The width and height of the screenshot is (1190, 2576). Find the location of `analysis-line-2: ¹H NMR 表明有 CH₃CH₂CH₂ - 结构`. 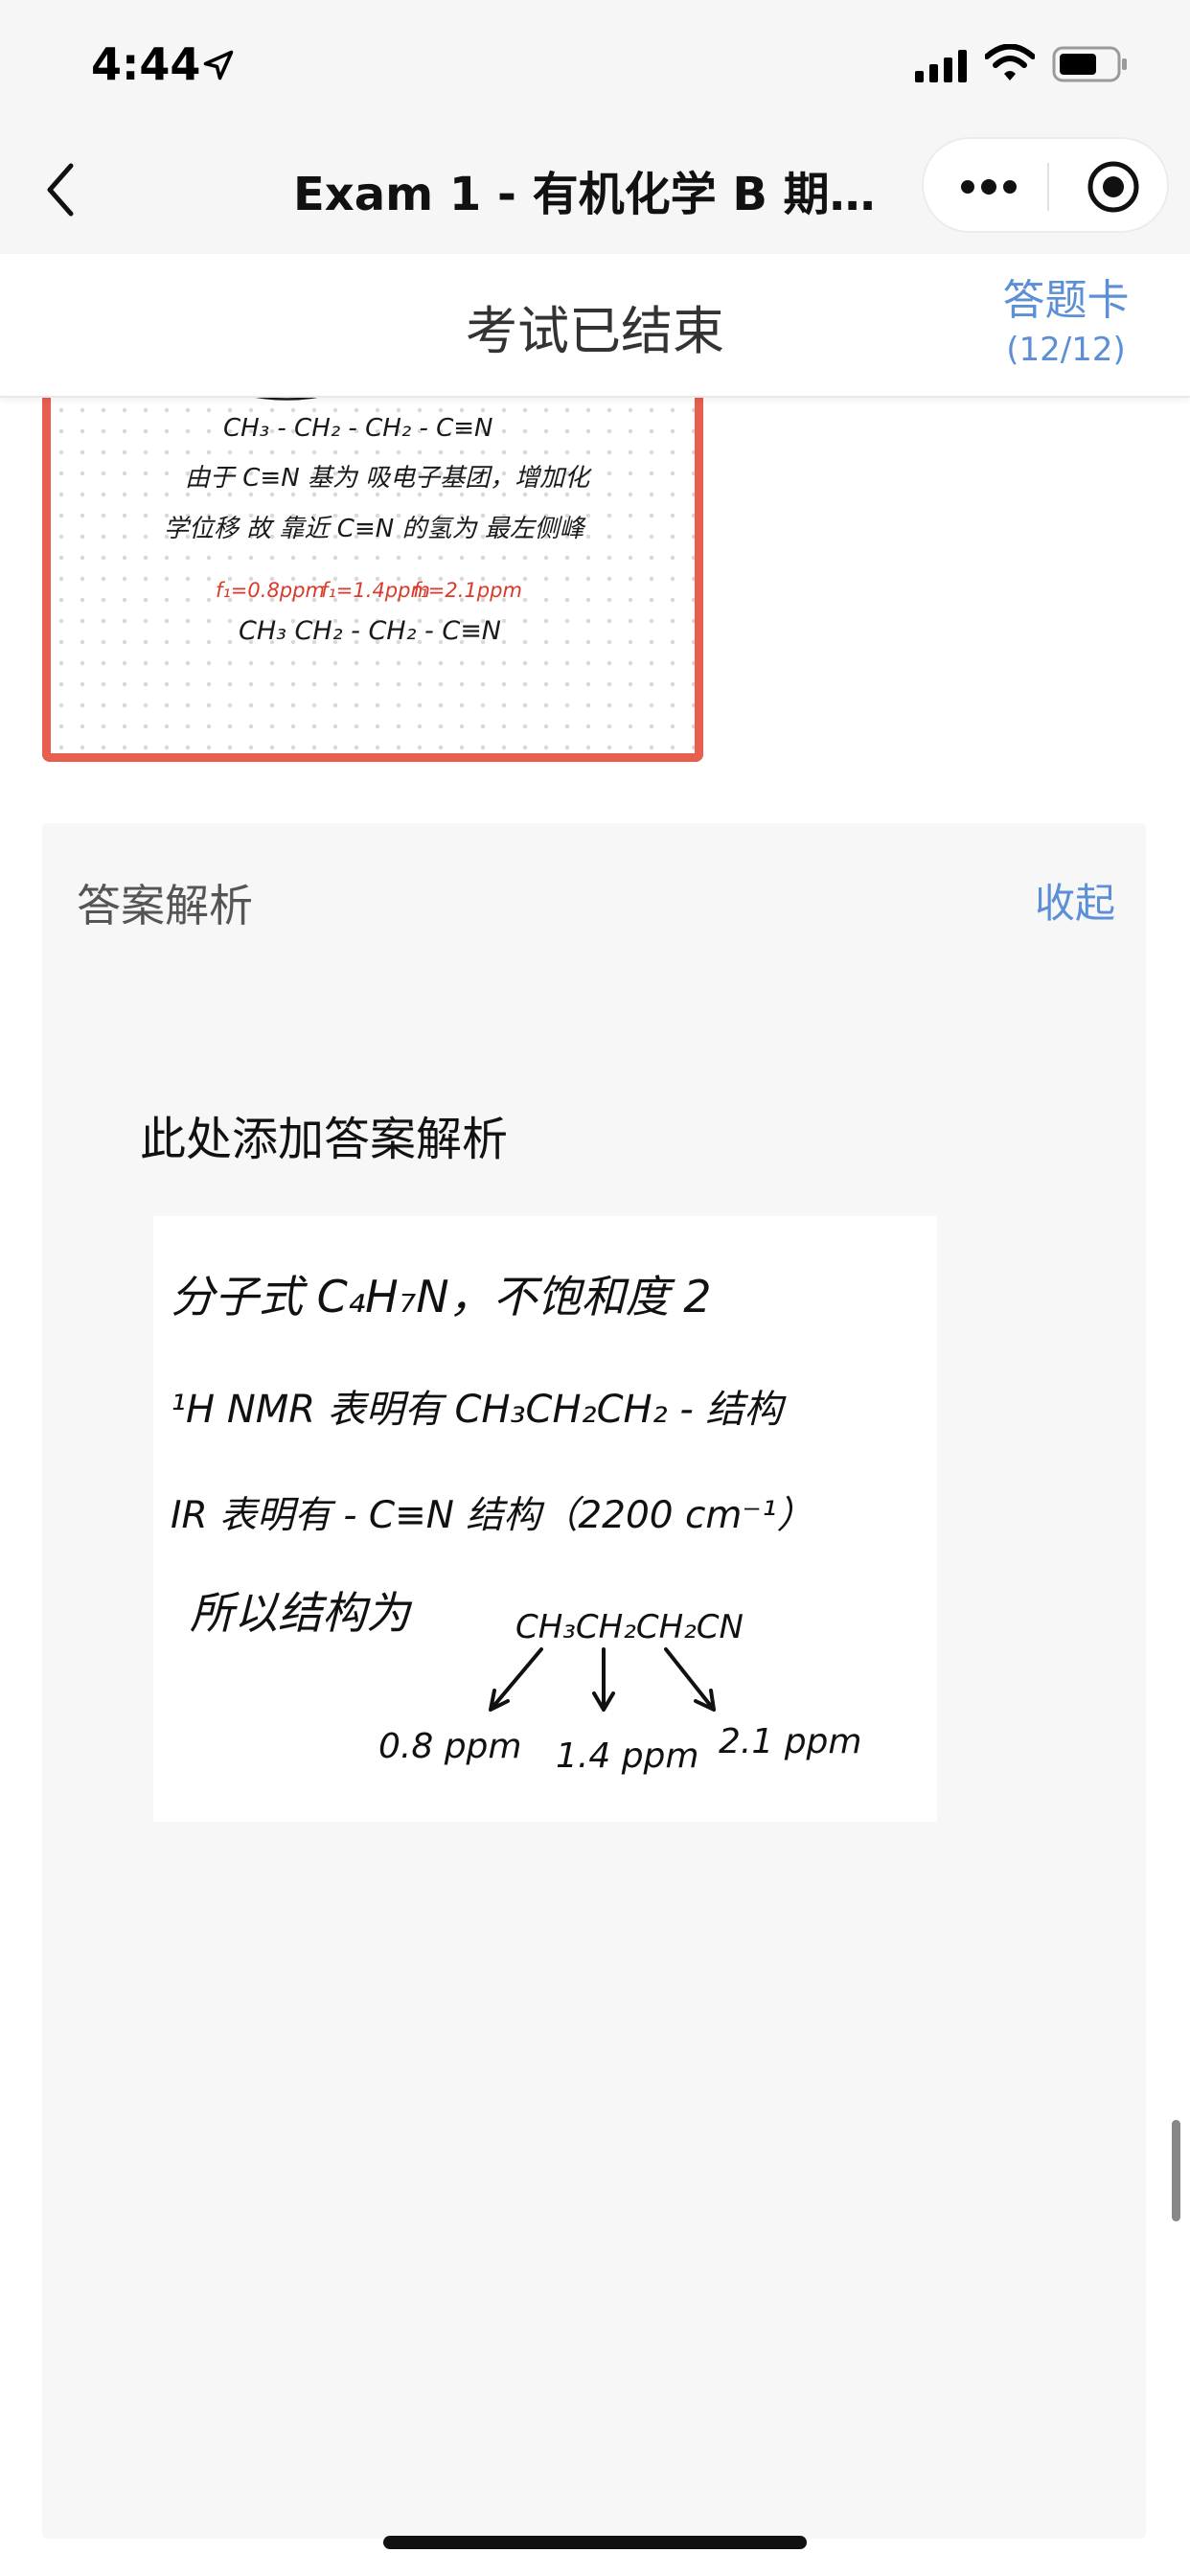

analysis-line-2: ¹H NMR 表明有 CH₃CH₂CH₂ - 结构 is located at coordinates (479, 1410).